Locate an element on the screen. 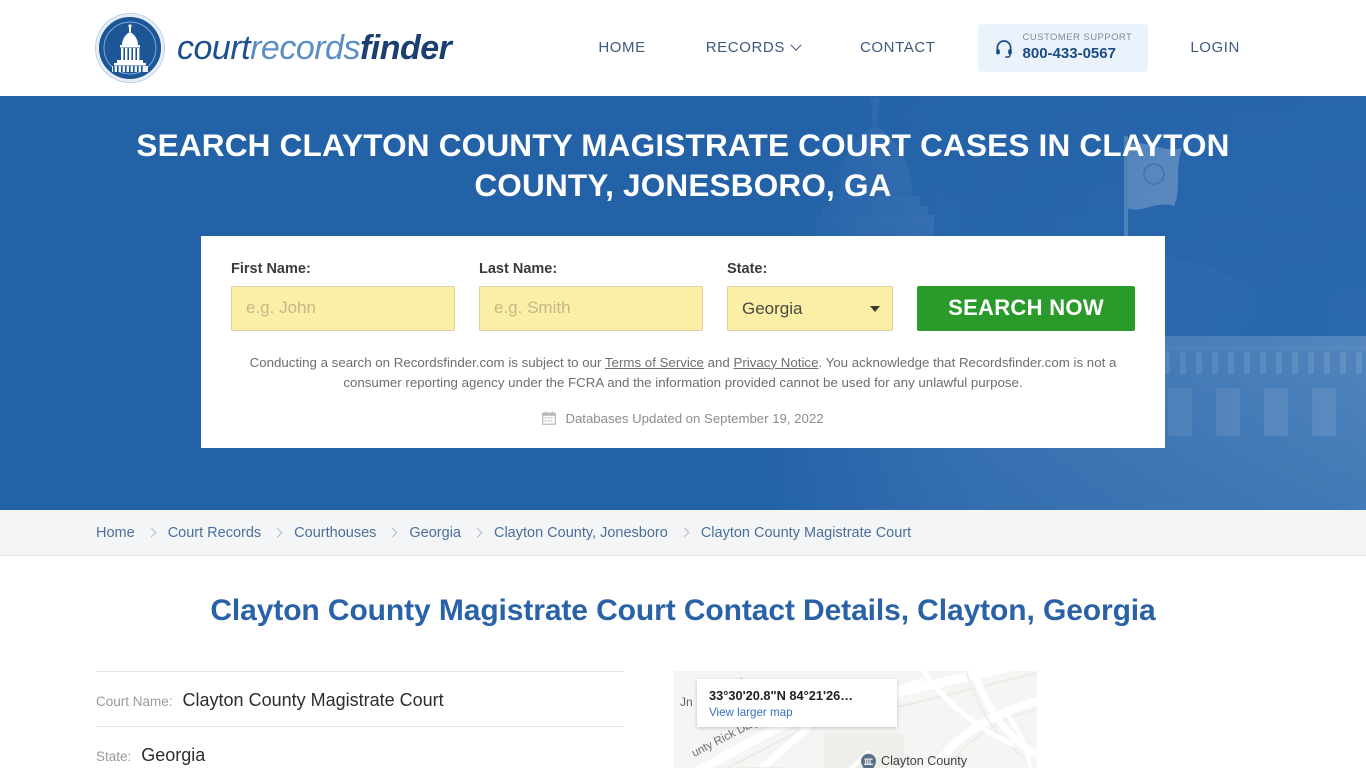 The width and height of the screenshot is (1366, 768). last-name-field-group: Last Name: is located at coordinates (591, 296).